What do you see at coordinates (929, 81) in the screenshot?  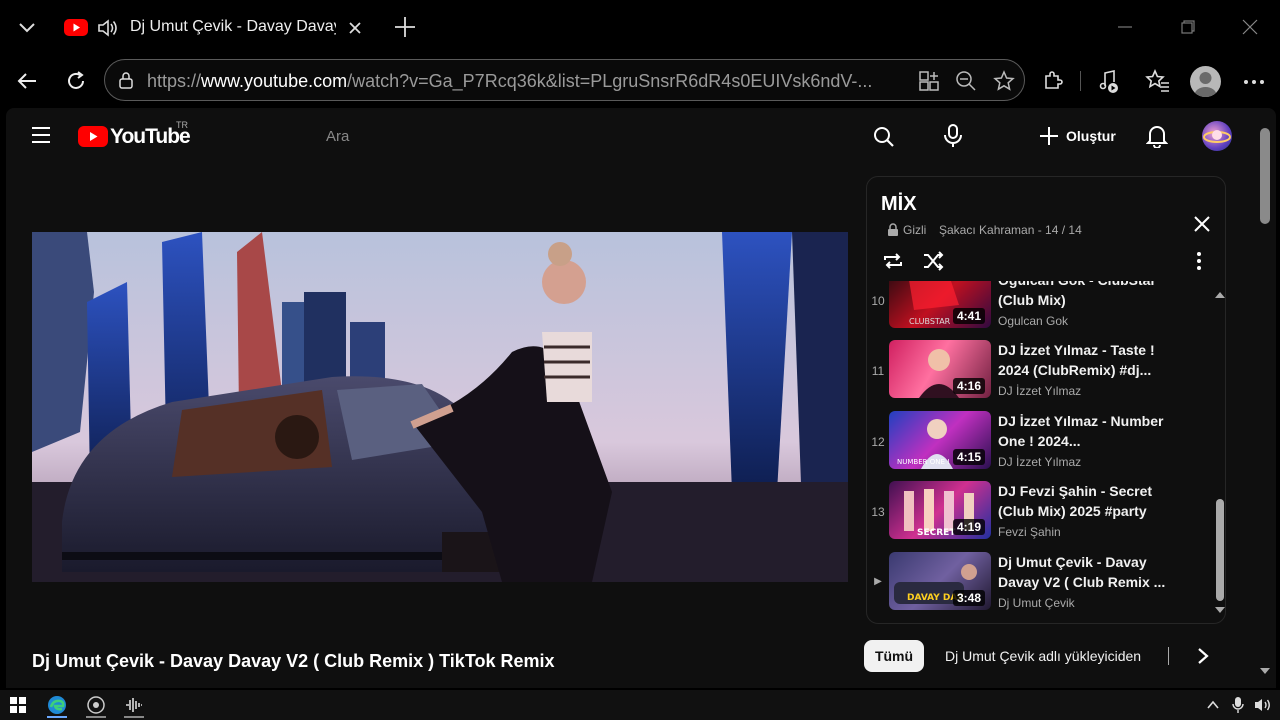 I see `app-available-icon` at bounding box center [929, 81].